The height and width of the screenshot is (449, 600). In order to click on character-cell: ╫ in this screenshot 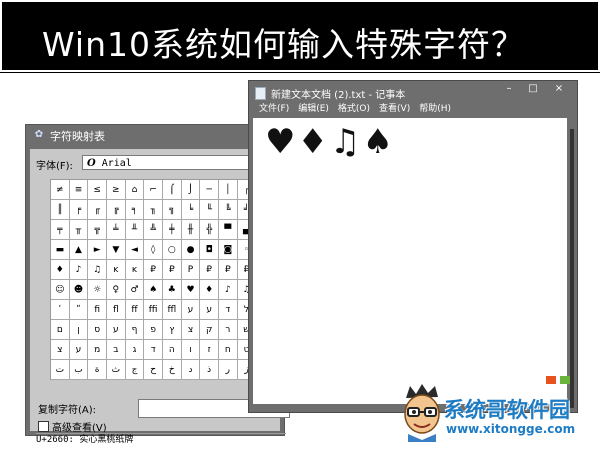, I will do `click(191, 230)`.